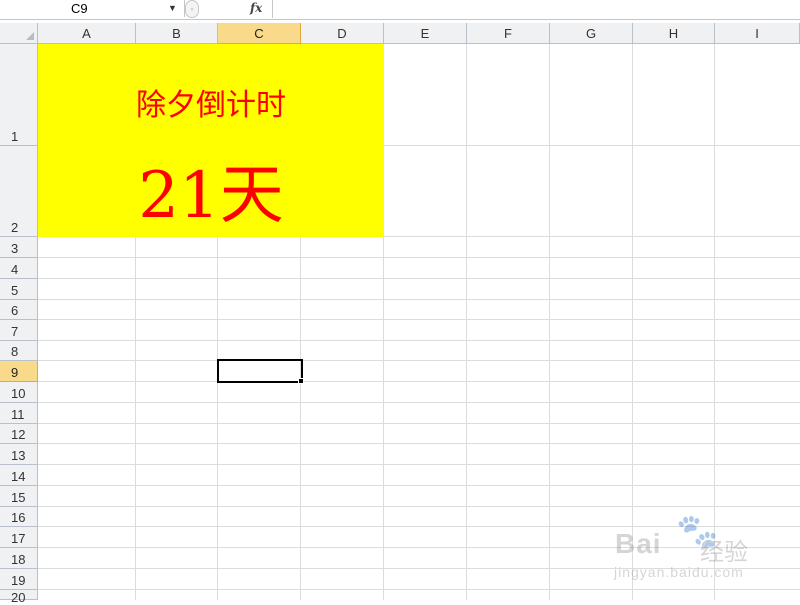  Describe the element at coordinates (674, 33) in the screenshot. I see `column-header-h: H` at that location.